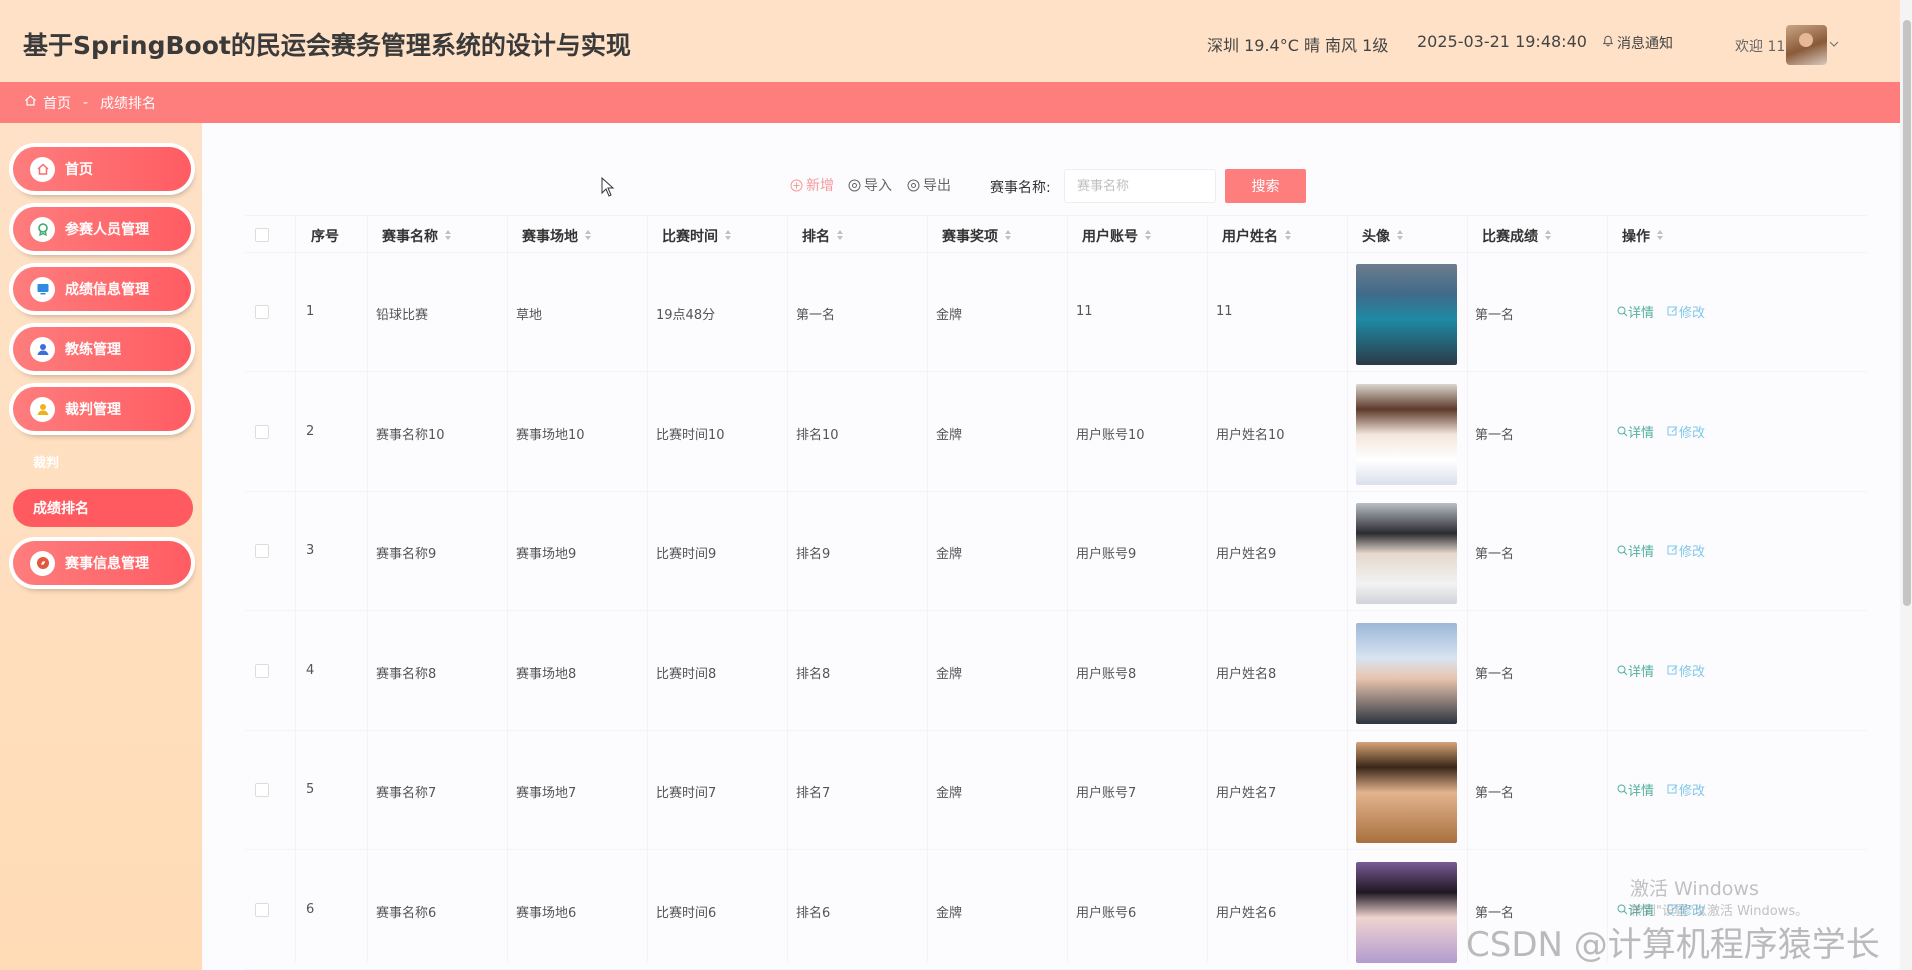 The image size is (1912, 970). What do you see at coordinates (102, 289) in the screenshot?
I see `sidebar-item-scores: 成绩信息管理` at bounding box center [102, 289].